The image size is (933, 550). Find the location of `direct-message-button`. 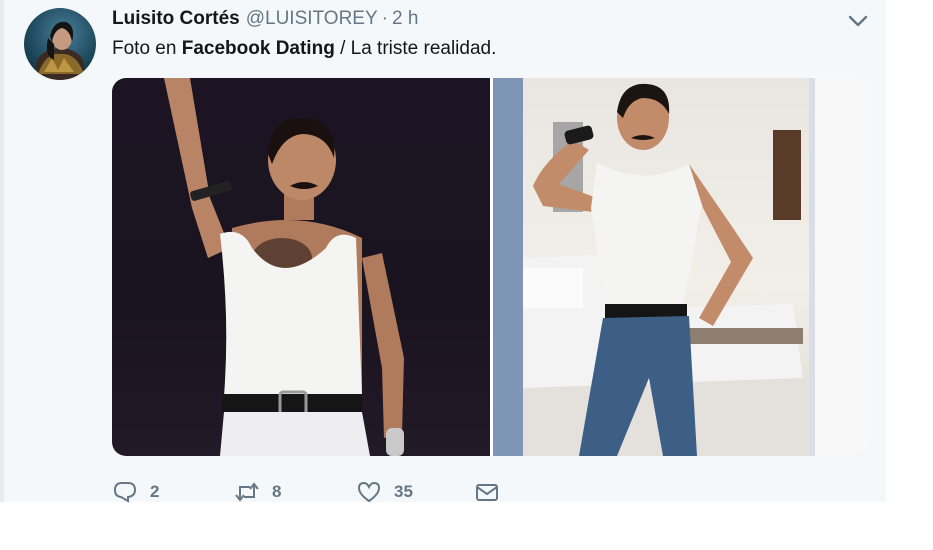

direct-message-button is located at coordinates (487, 492).